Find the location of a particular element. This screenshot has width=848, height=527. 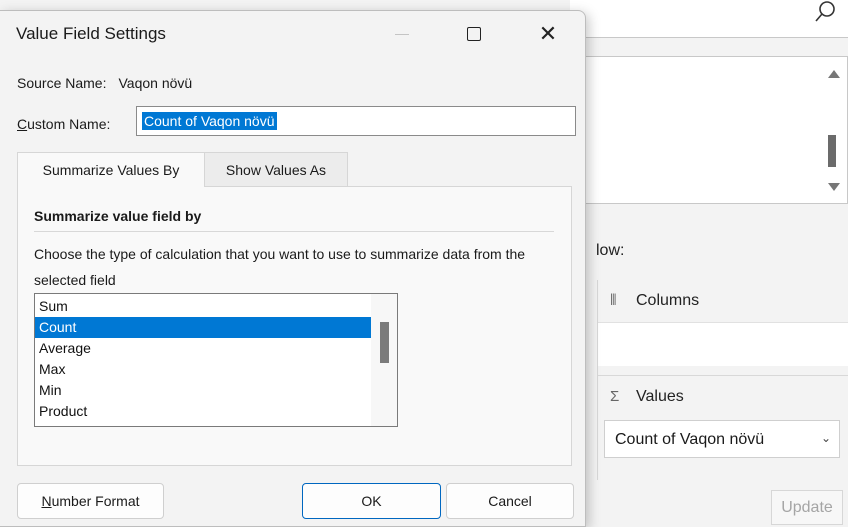

list-item-sum: Sum is located at coordinates (203, 306).